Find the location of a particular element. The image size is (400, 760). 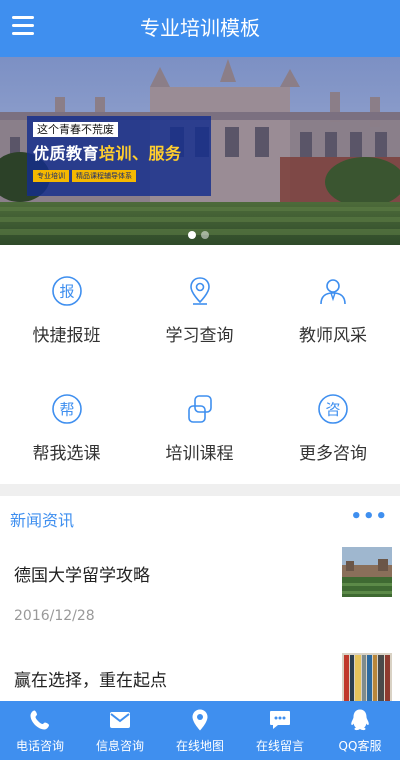

tab-label: 信息咨询 is located at coordinates (119, 746).